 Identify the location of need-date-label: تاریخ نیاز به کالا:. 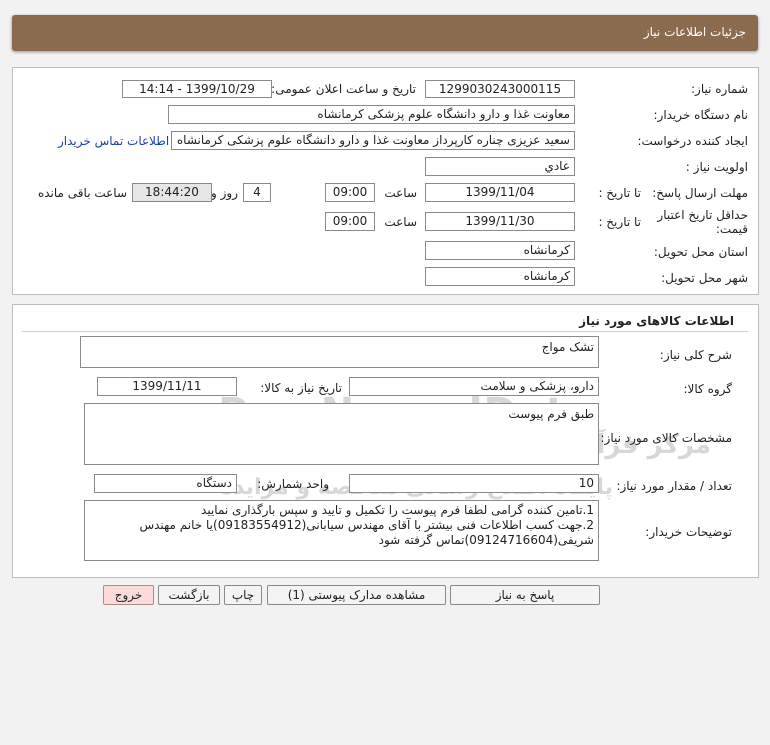
(301, 388).